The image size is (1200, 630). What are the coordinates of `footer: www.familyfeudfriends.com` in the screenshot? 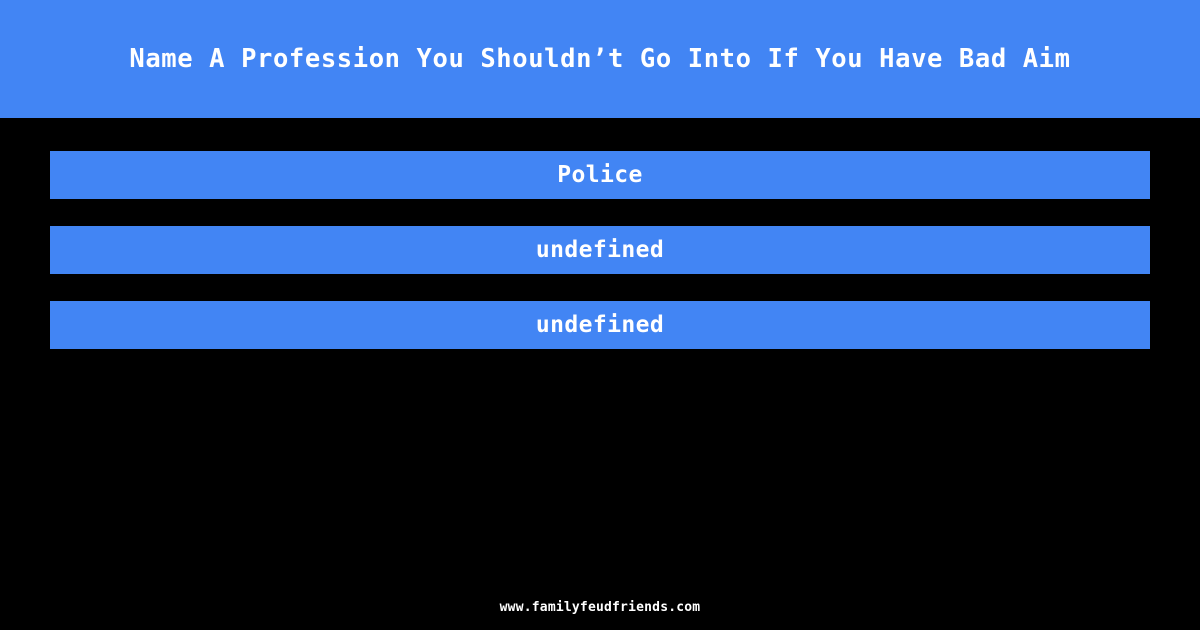 It's located at (600, 605).